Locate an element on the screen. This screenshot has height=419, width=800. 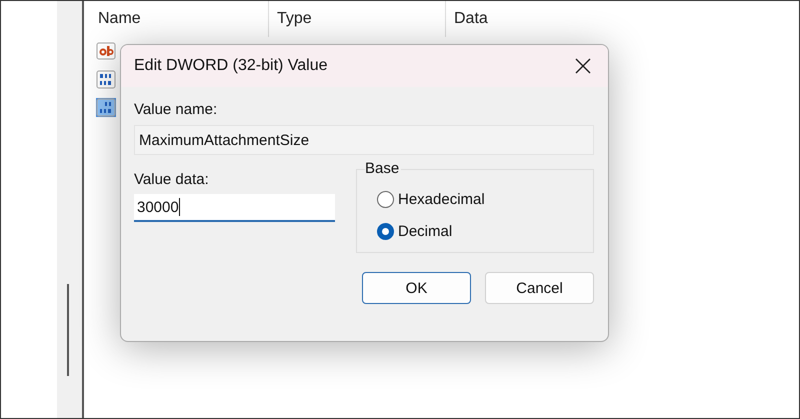
dialog-title: Edit DWORD (32-bit) Value is located at coordinates (231, 66).